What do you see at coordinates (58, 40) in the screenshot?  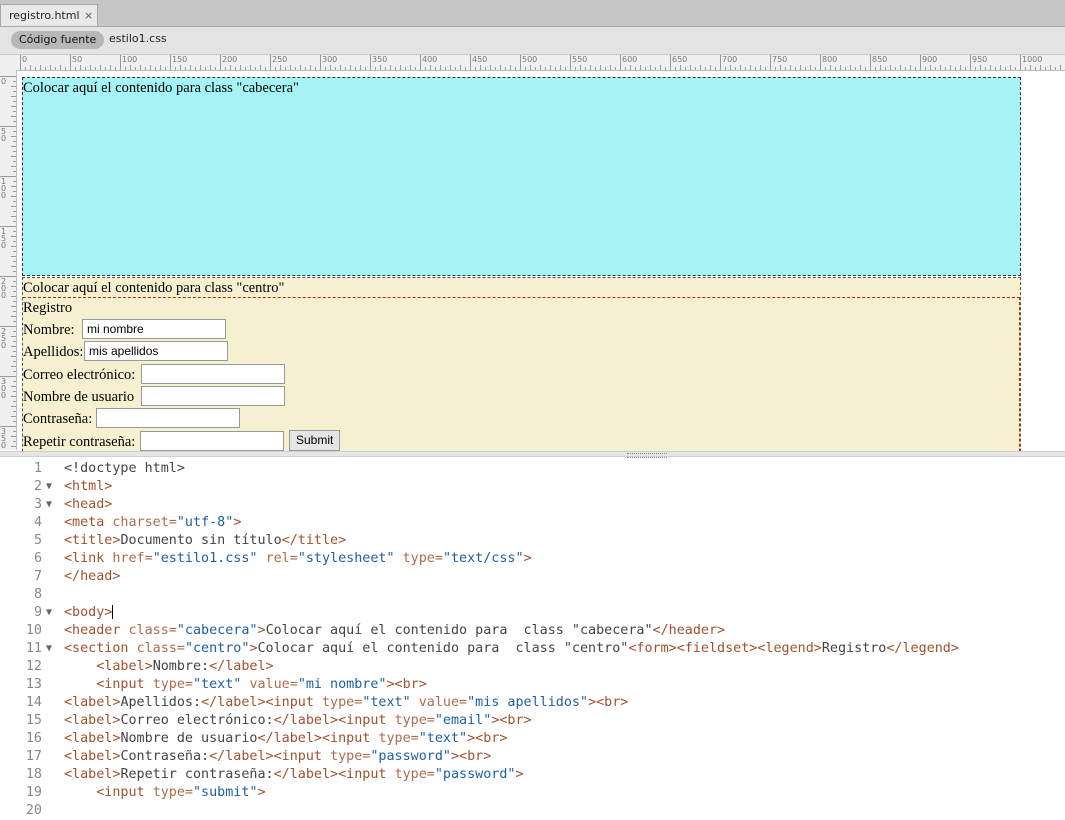 I see `source-code-button: Código fuente` at bounding box center [58, 40].